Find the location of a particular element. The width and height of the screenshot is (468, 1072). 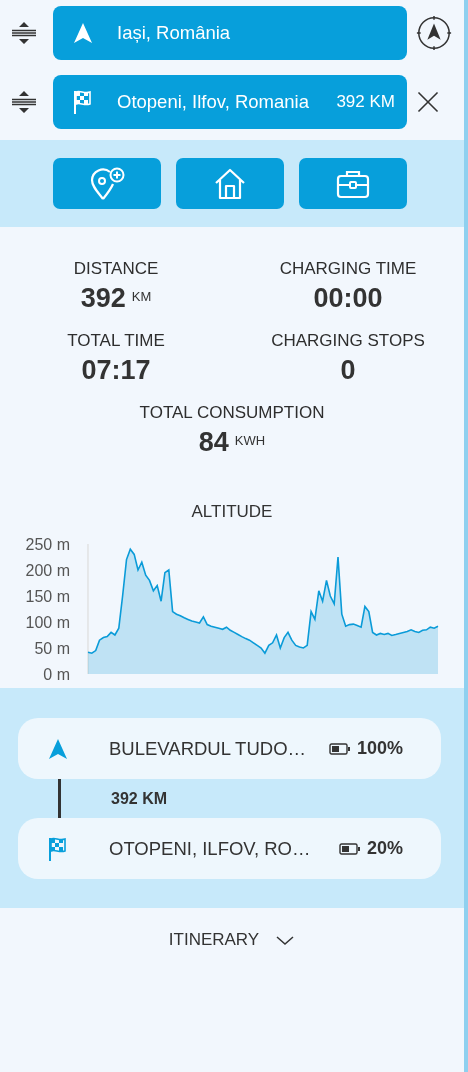

distance-text: 392 KM is located at coordinates (365, 102).